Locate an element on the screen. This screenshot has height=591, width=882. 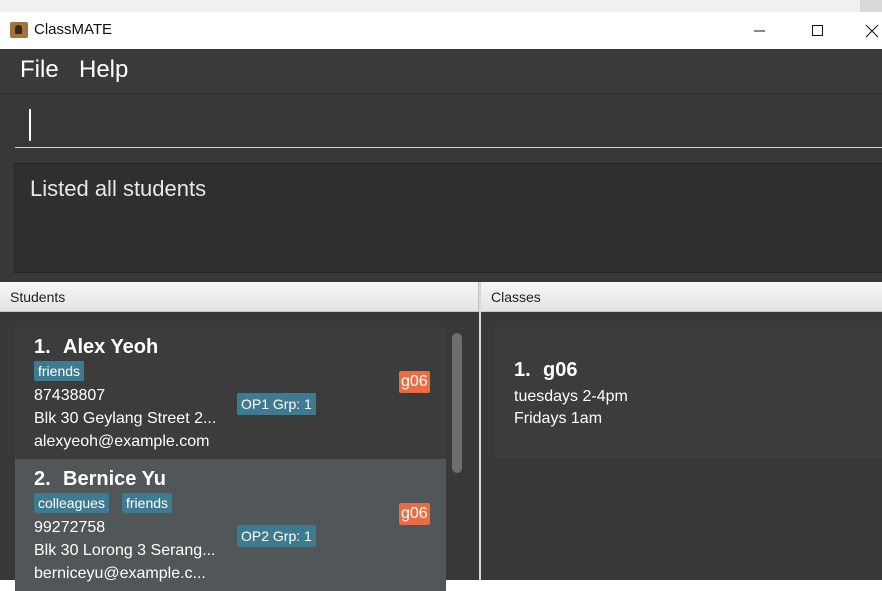
minimize-button is located at coordinates (760, 31).